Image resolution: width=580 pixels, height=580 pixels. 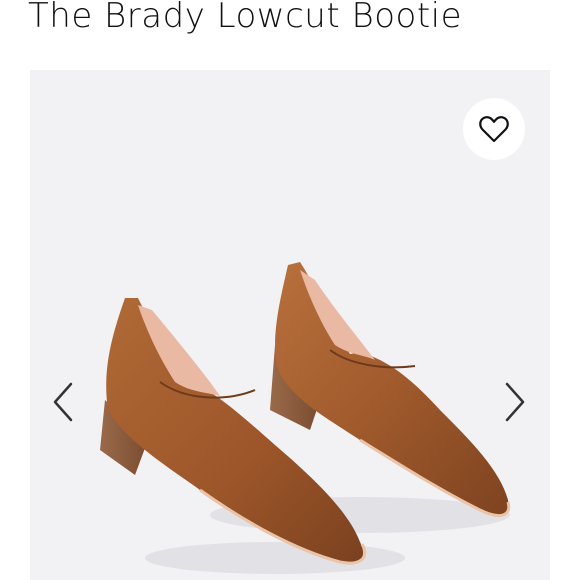 I want to click on next-image-button, so click(x=515, y=402).